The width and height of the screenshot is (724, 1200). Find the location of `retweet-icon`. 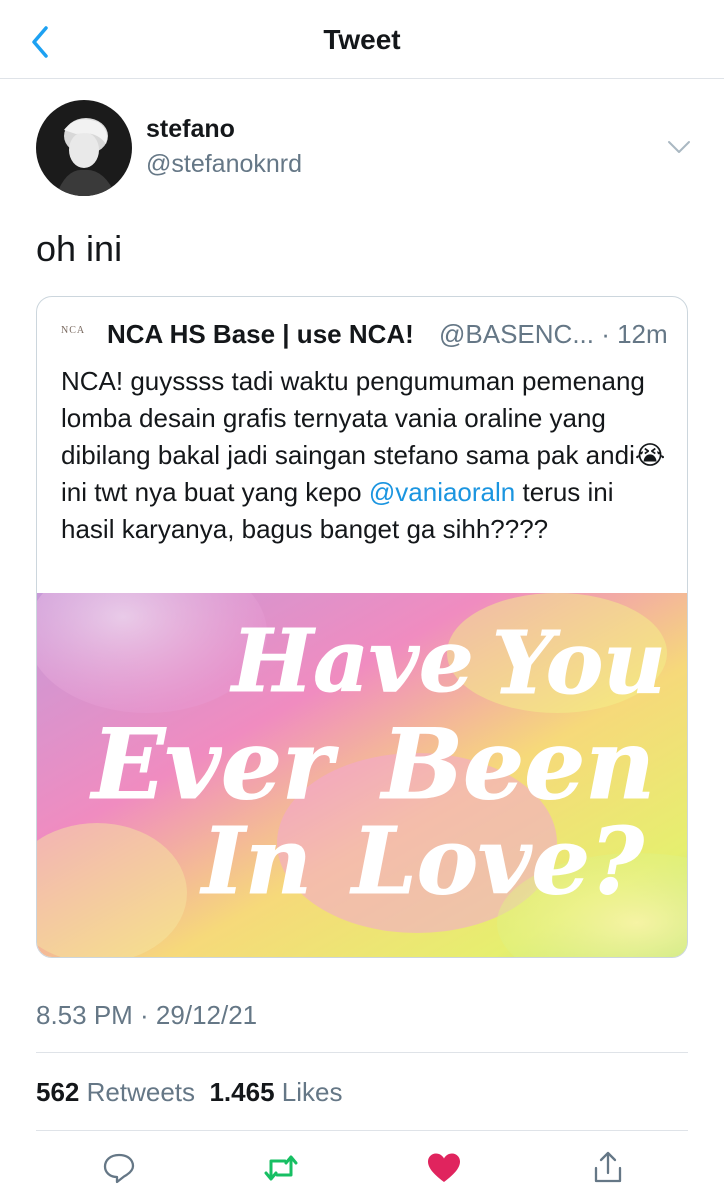

retweet-icon is located at coordinates (281, 1168).